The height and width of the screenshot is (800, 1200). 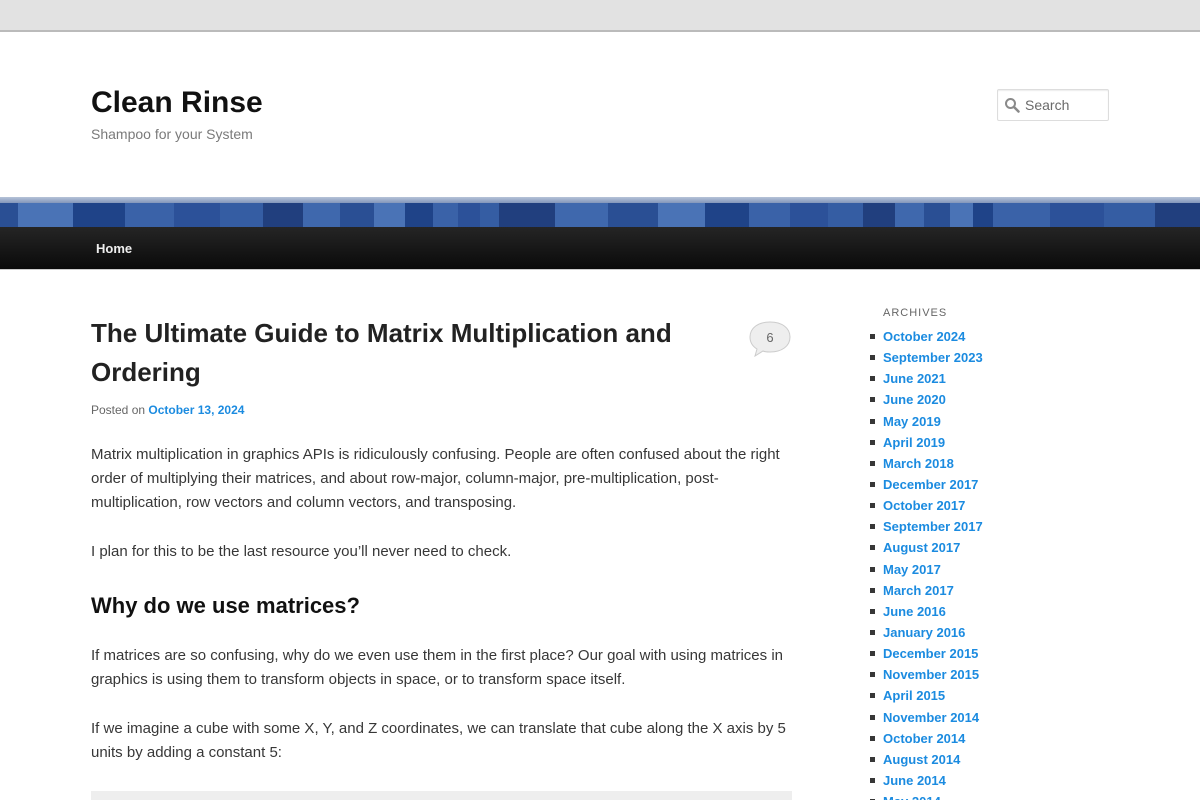 I want to click on archive-link: December 2017, so click(x=930, y=484).